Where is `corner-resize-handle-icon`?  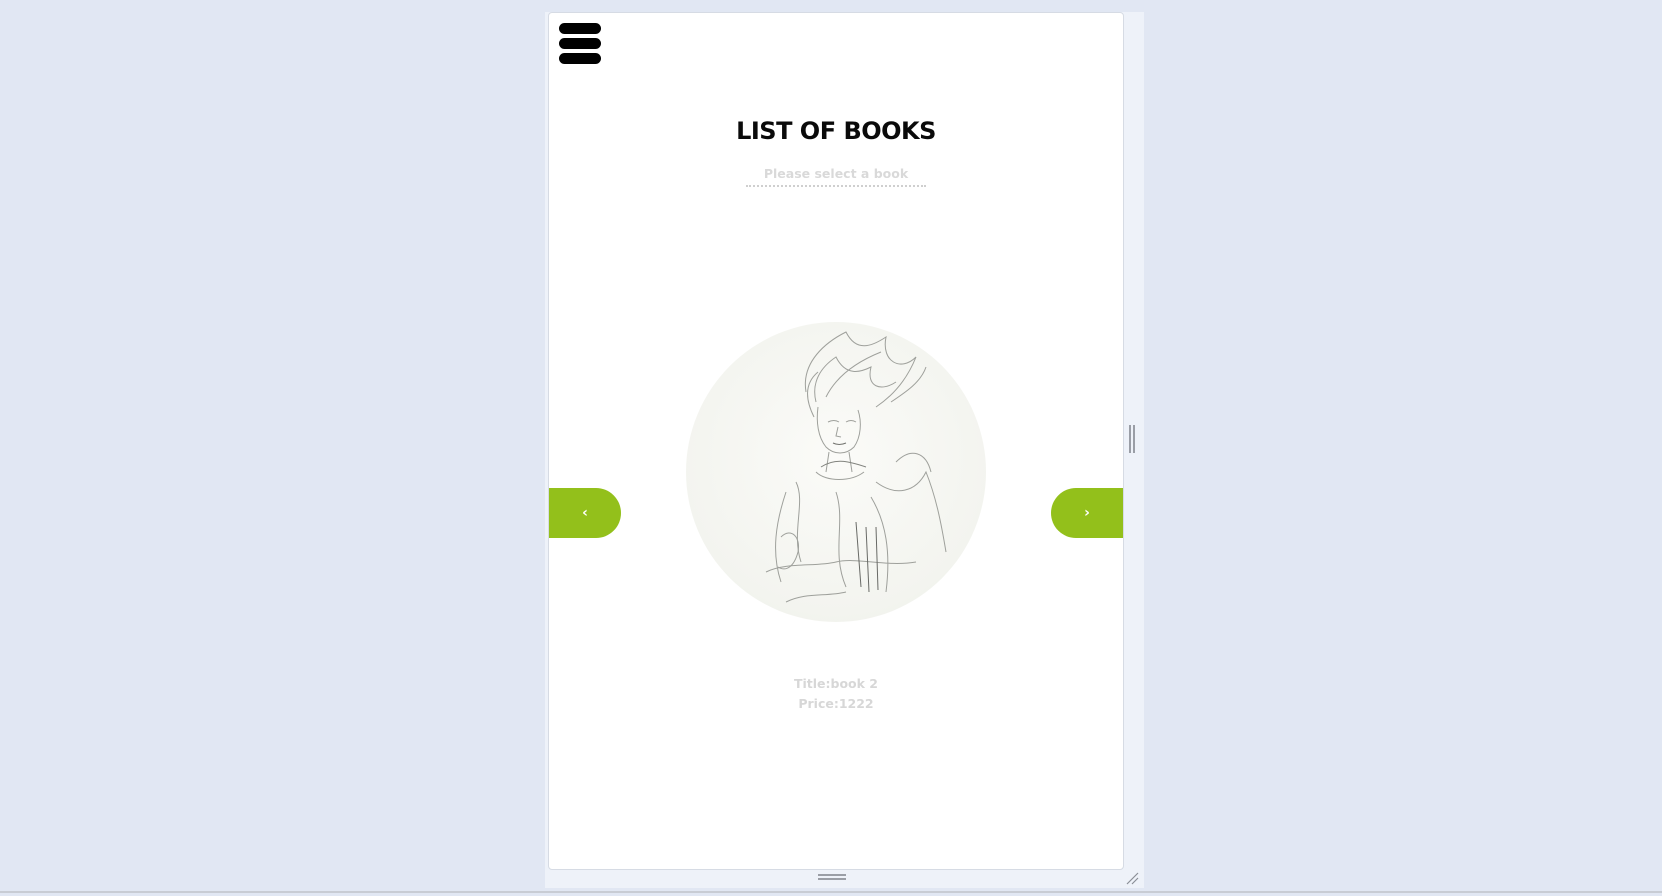
corner-resize-handle-icon is located at coordinates (1132, 877).